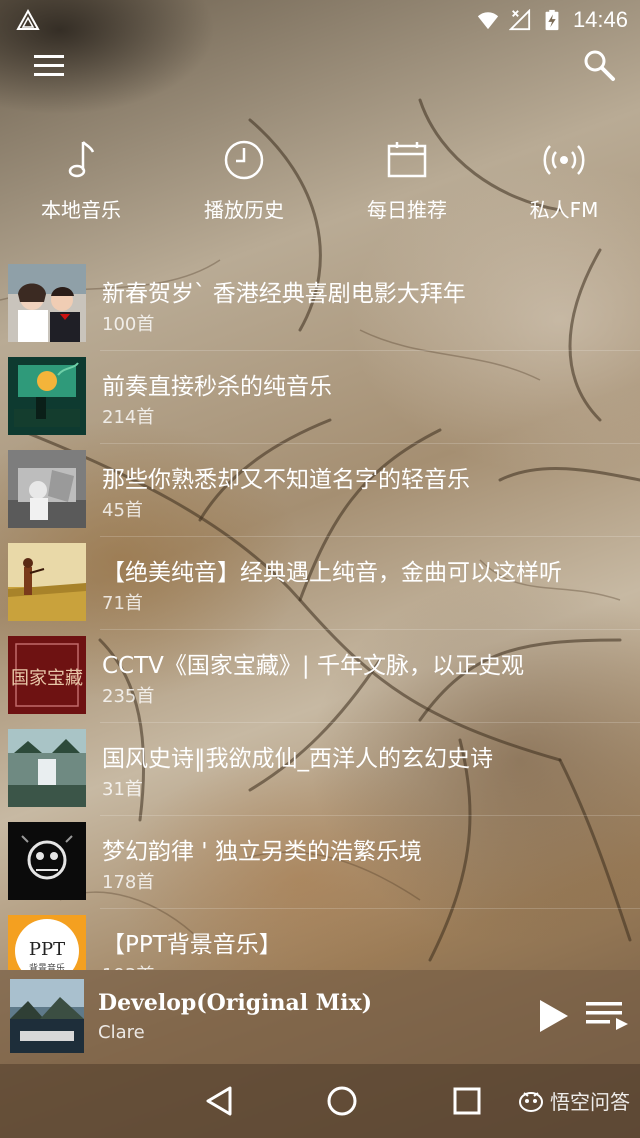  I want to click on battery-charging-icon, so click(552, 20).